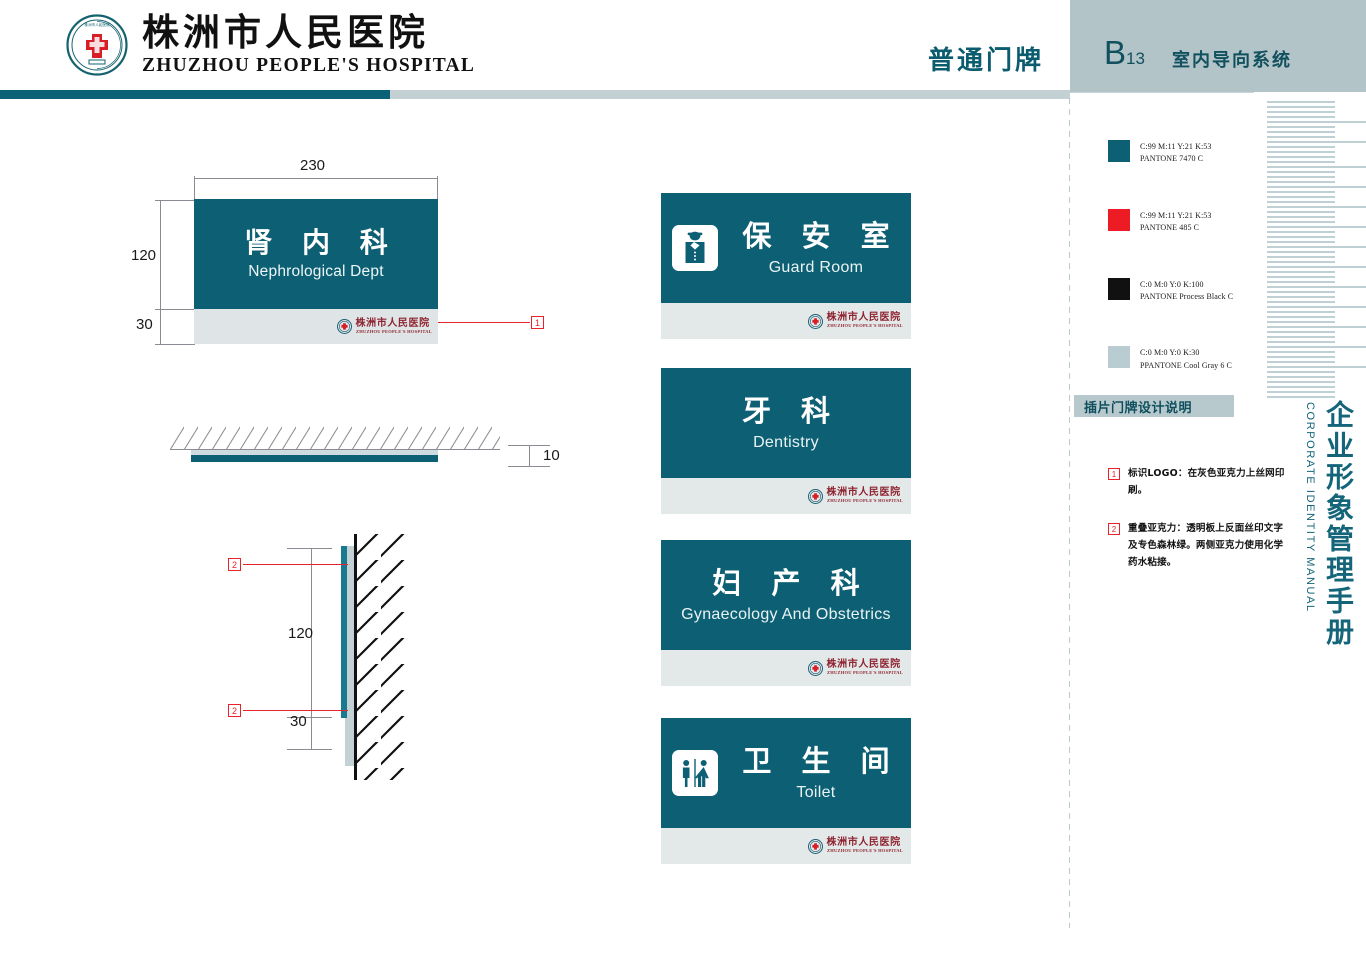 The height and width of the screenshot is (966, 1366). What do you see at coordinates (195, 94) in the screenshot?
I see `header-rule-teal` at bounding box center [195, 94].